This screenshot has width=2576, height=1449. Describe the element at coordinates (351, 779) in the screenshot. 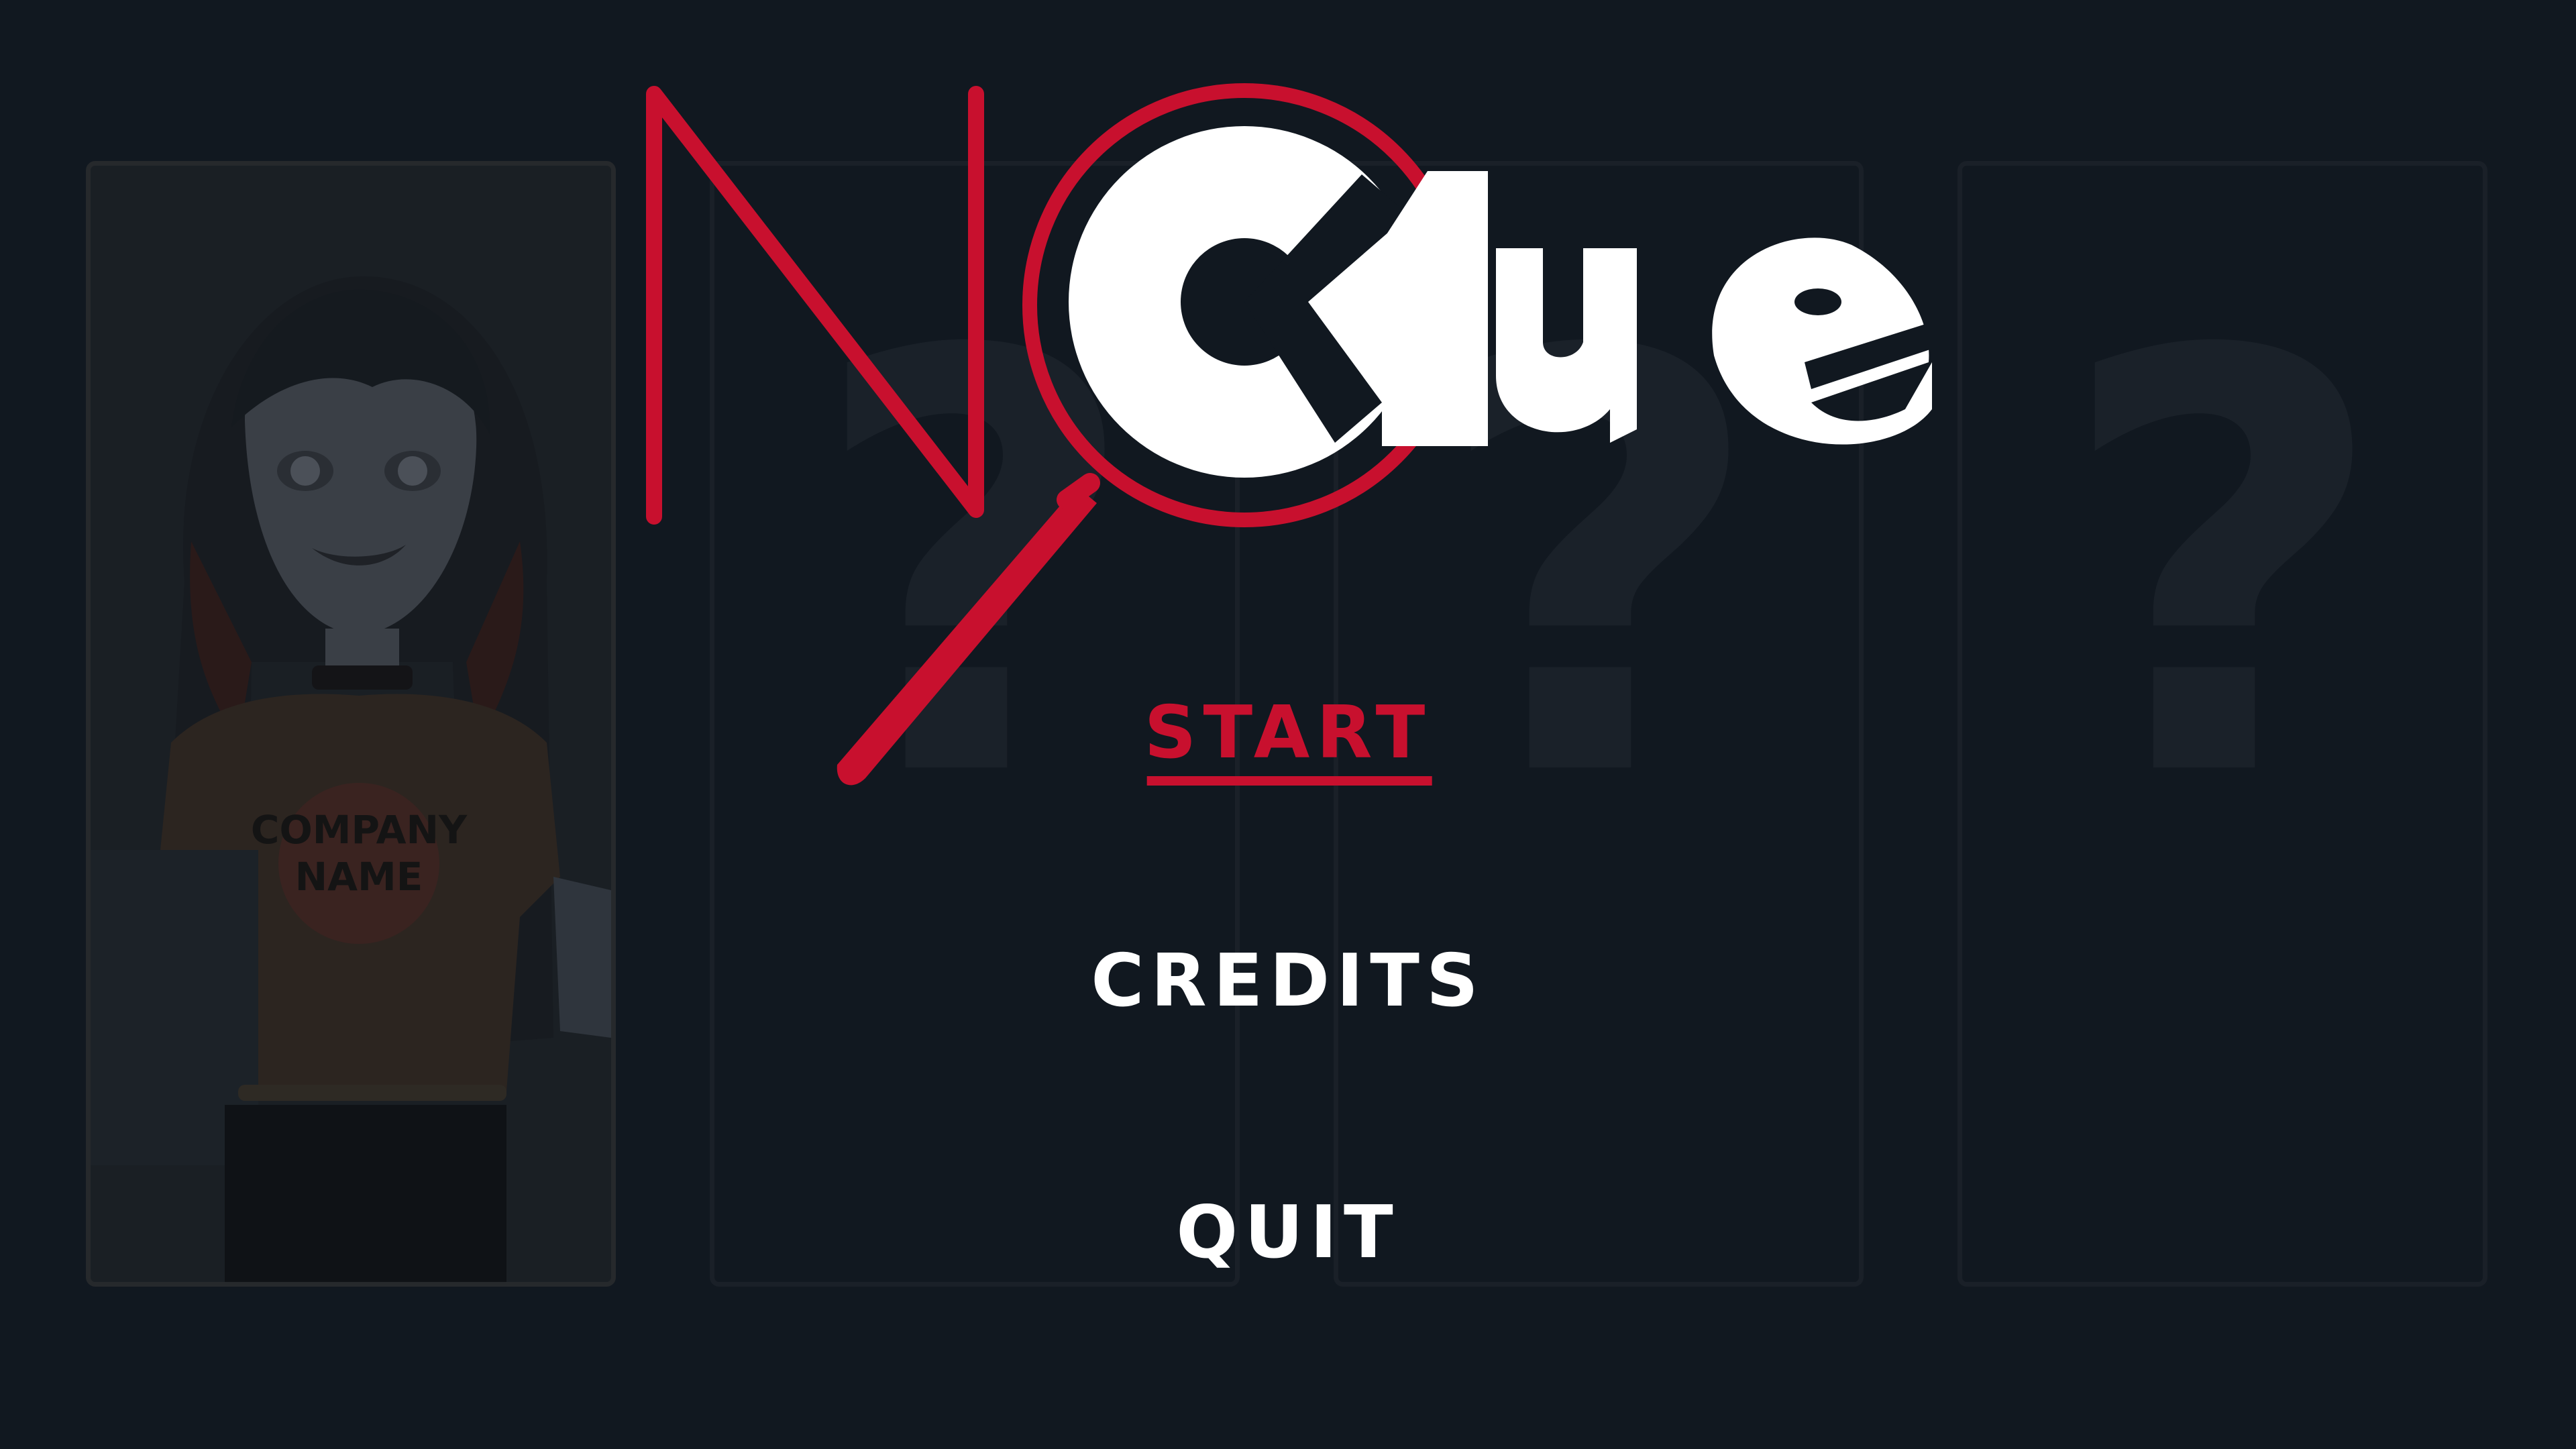

I see `character-portrait: COMPANY NAME` at that location.